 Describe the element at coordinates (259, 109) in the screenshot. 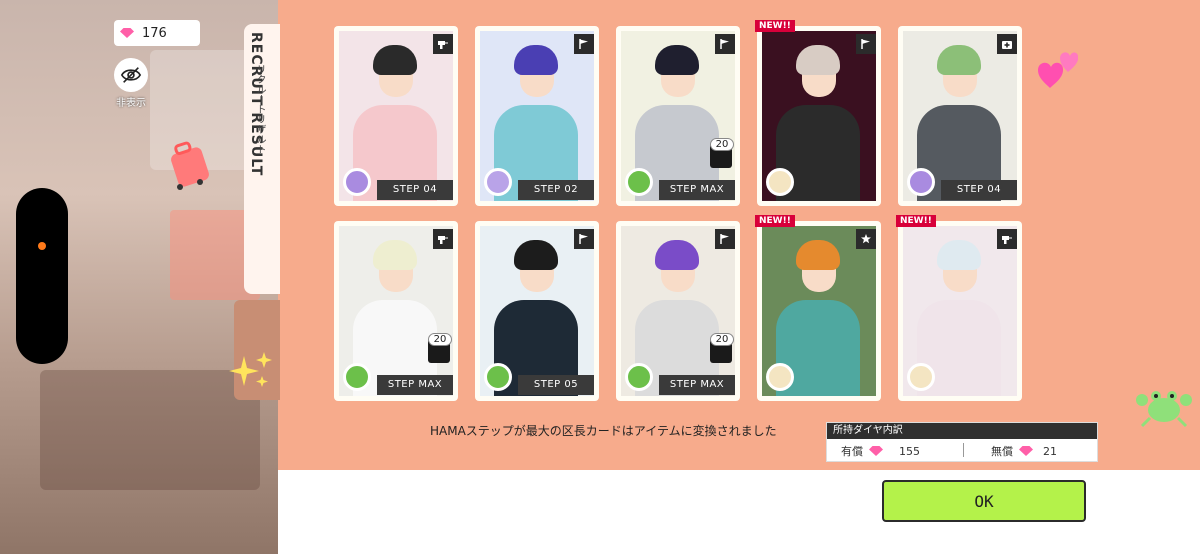

I see `tab-subtitle: リクルートリザルト` at that location.